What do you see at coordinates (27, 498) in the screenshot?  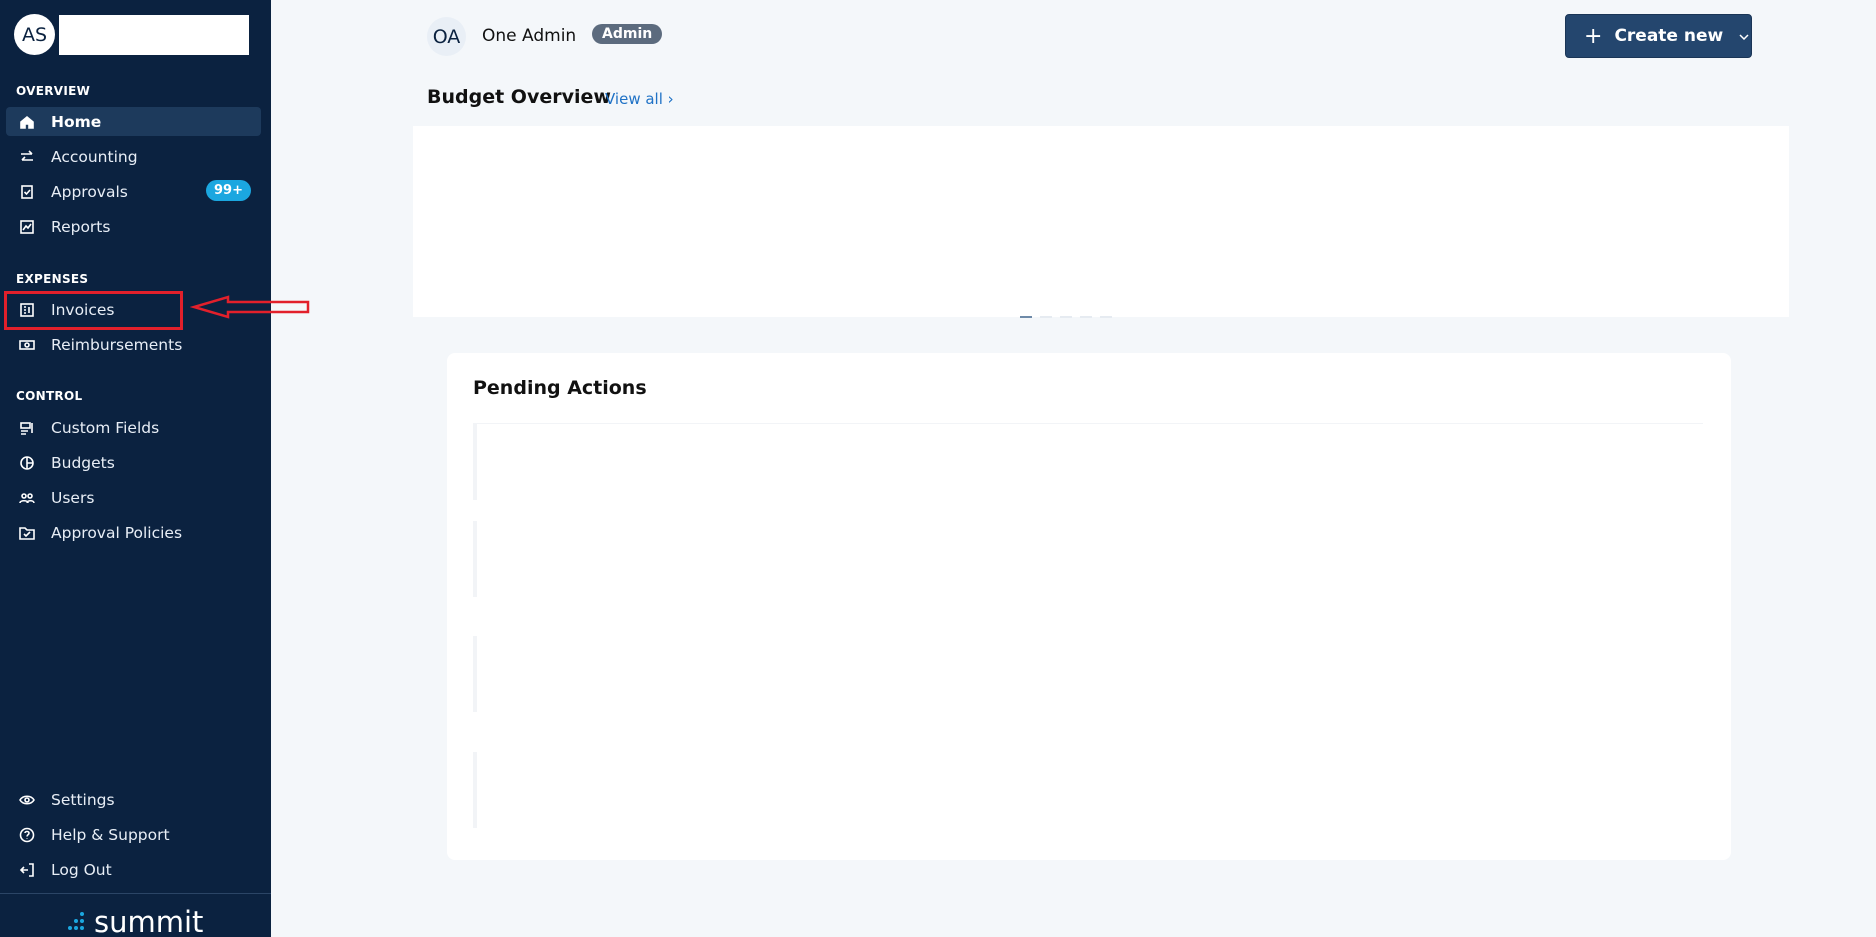 I see `users-icon` at bounding box center [27, 498].